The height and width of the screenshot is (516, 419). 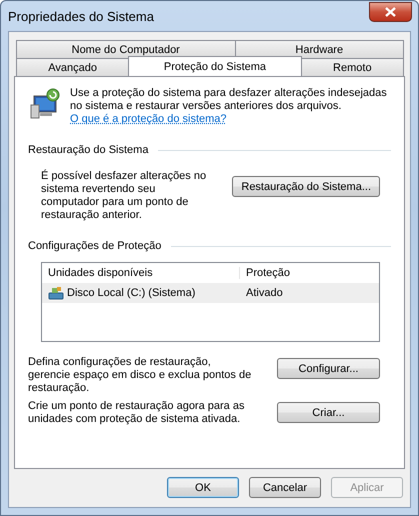 What do you see at coordinates (126, 49) in the screenshot?
I see `tab: Nome do Computador` at bounding box center [126, 49].